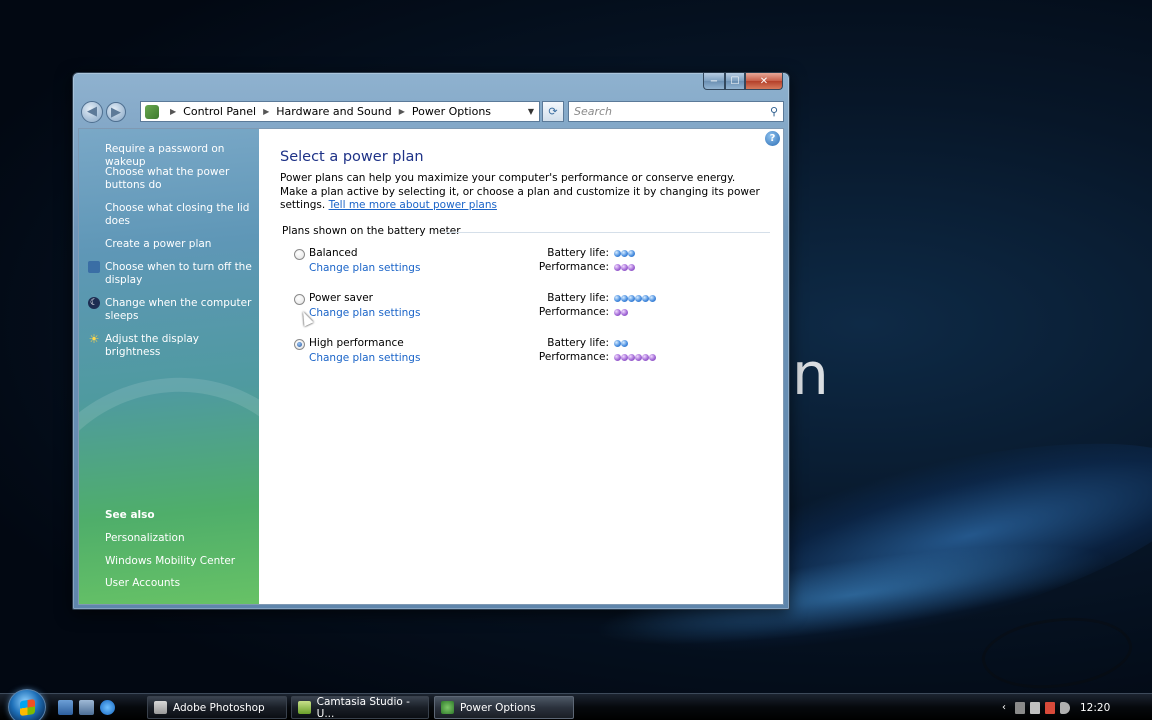  Describe the element at coordinates (116, 112) in the screenshot. I see `forward-button: ▶` at that location.